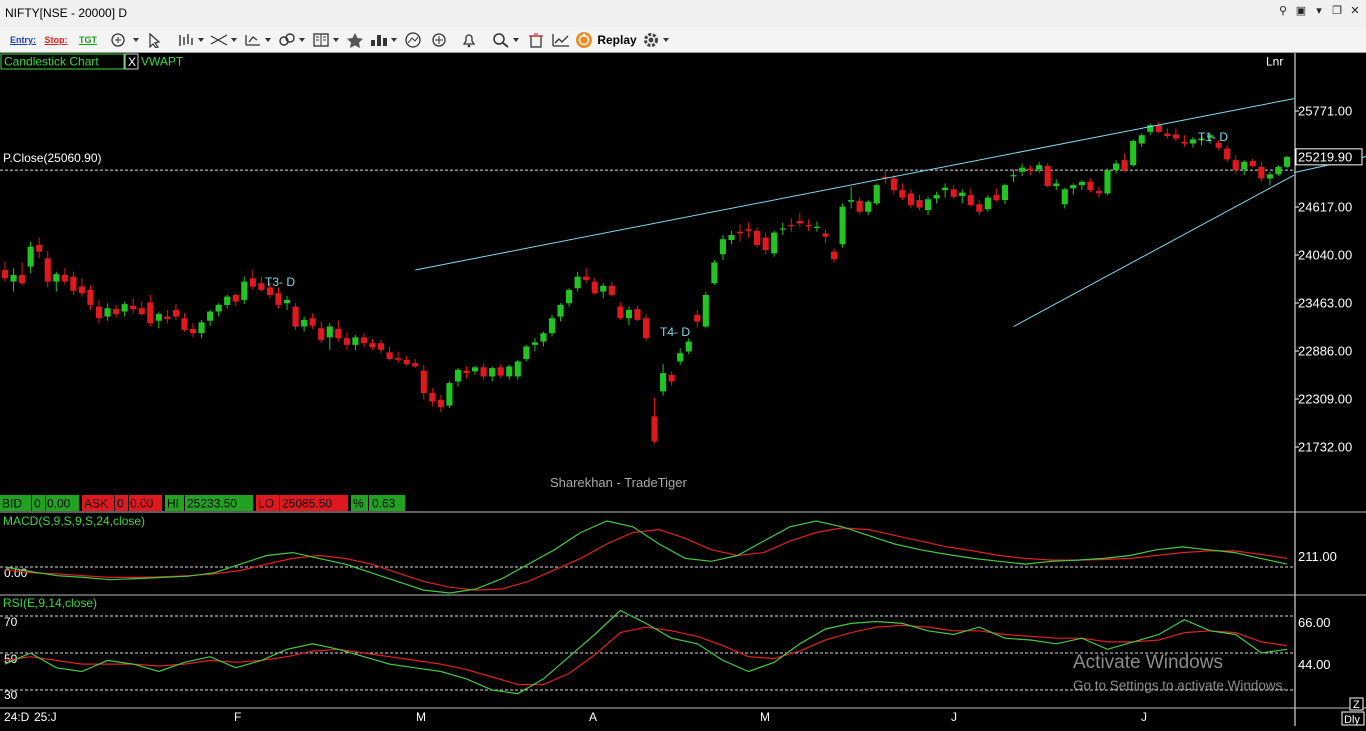  What do you see at coordinates (1213, 137) in the screenshot?
I see `trendline-label-t1: T1- D` at bounding box center [1213, 137].